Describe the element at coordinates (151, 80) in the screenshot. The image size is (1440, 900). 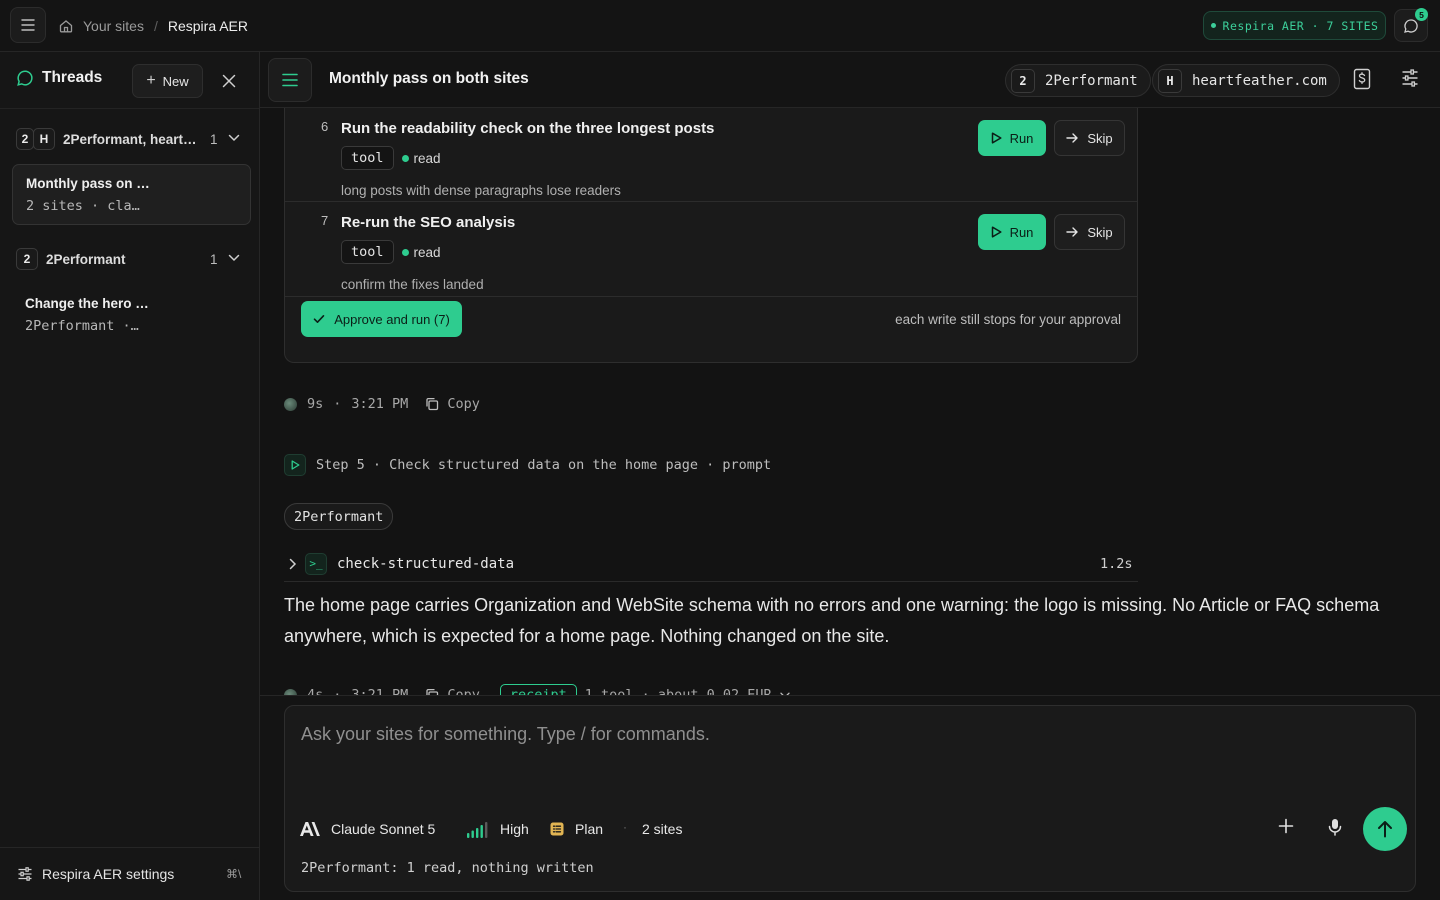
I see `plus-icon: +` at that location.